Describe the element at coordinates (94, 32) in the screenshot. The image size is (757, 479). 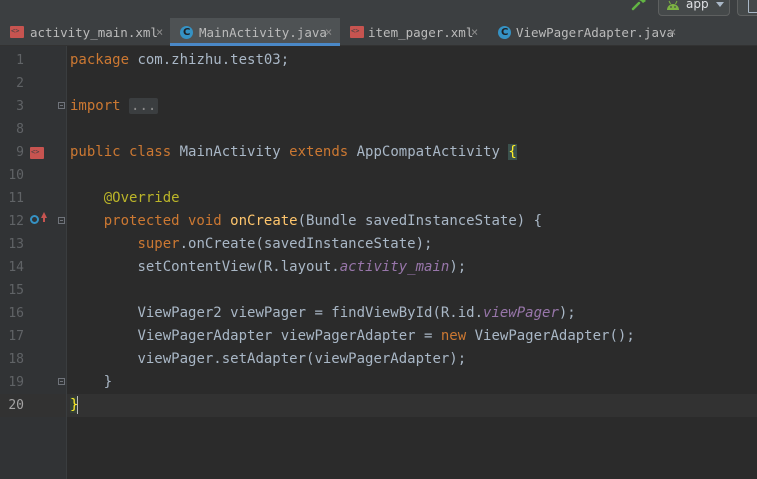
I see `tab-label: activity_main.xml` at that location.